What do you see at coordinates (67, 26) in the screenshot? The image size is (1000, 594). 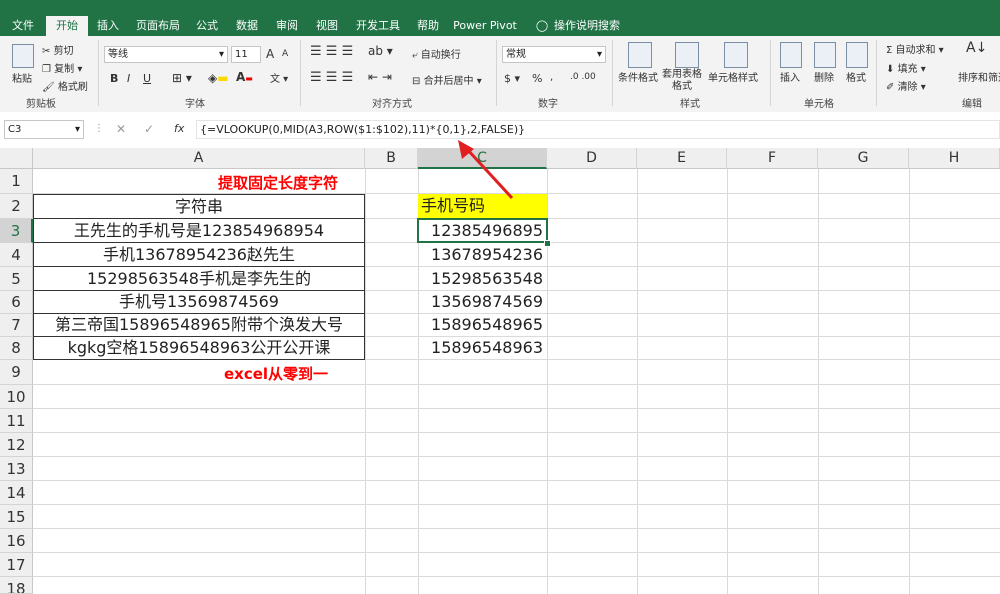 I see `tab-home: 开始` at bounding box center [67, 26].